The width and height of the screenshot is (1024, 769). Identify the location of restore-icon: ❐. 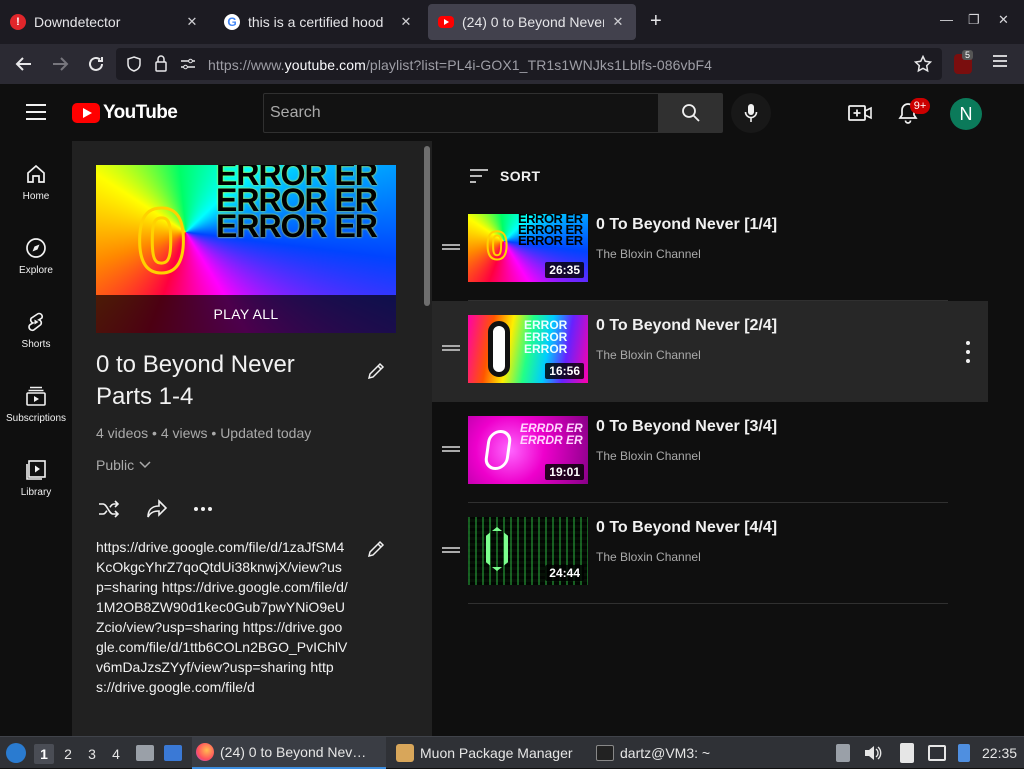
(974, 20).